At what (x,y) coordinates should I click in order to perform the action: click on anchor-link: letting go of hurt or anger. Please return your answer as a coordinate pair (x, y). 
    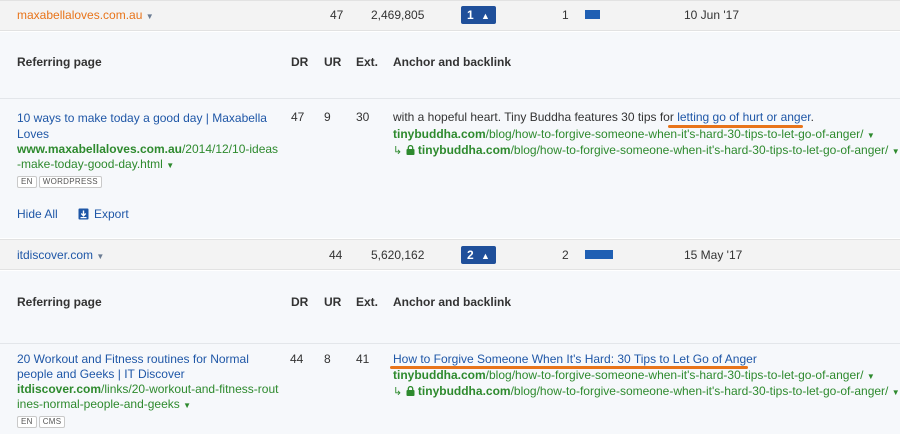
    Looking at the image, I should click on (743, 117).